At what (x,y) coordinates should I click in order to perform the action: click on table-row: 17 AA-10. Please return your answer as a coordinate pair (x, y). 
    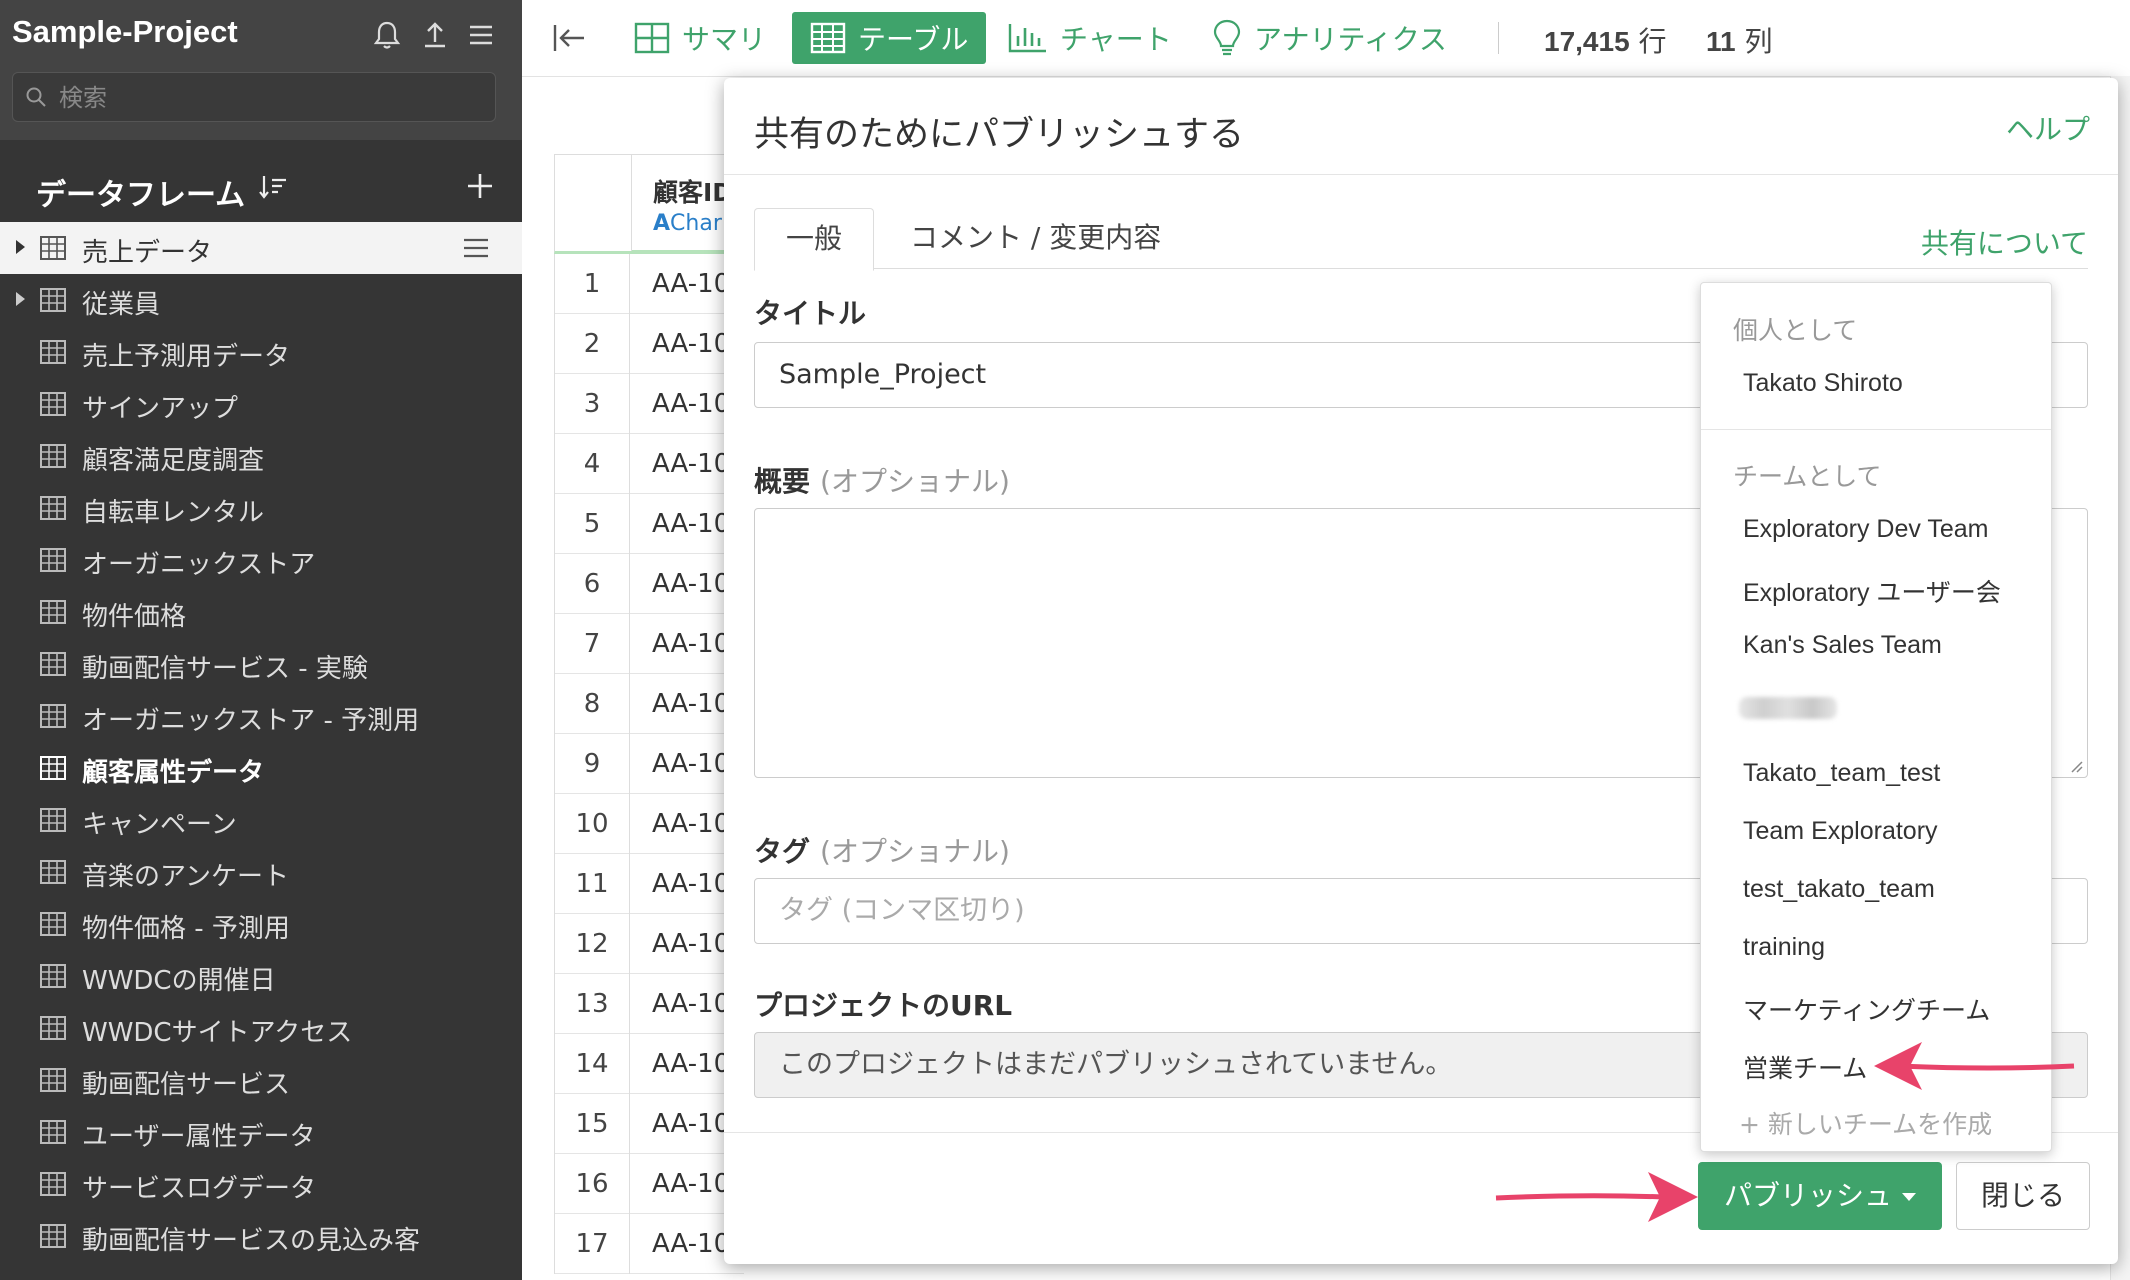
    Looking at the image, I should click on (649, 1244).